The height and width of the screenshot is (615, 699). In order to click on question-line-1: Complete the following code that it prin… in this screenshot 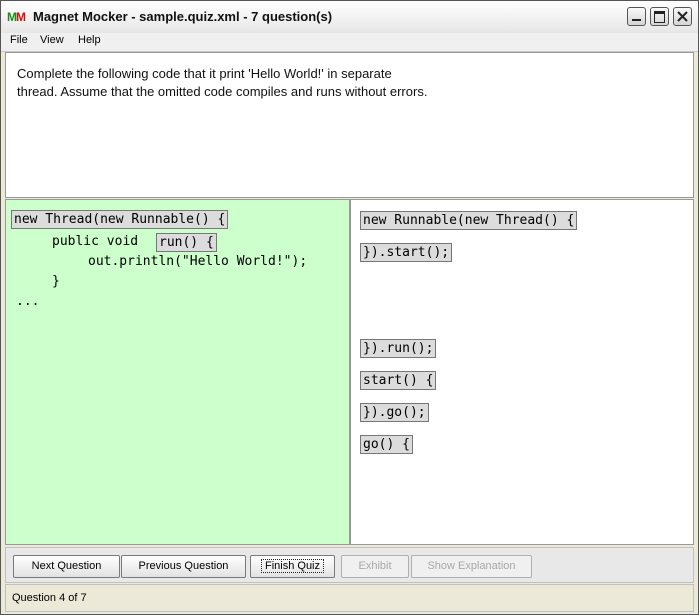, I will do `click(204, 73)`.